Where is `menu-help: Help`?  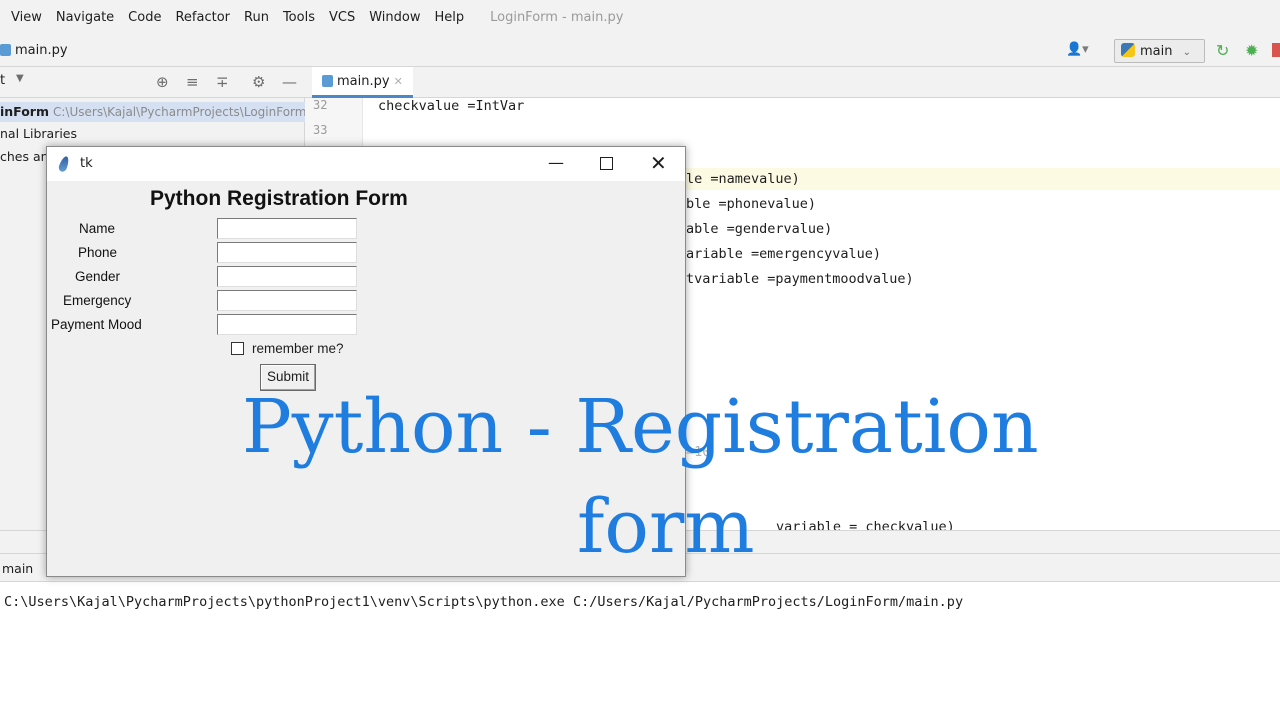
menu-help: Help is located at coordinates (449, 17).